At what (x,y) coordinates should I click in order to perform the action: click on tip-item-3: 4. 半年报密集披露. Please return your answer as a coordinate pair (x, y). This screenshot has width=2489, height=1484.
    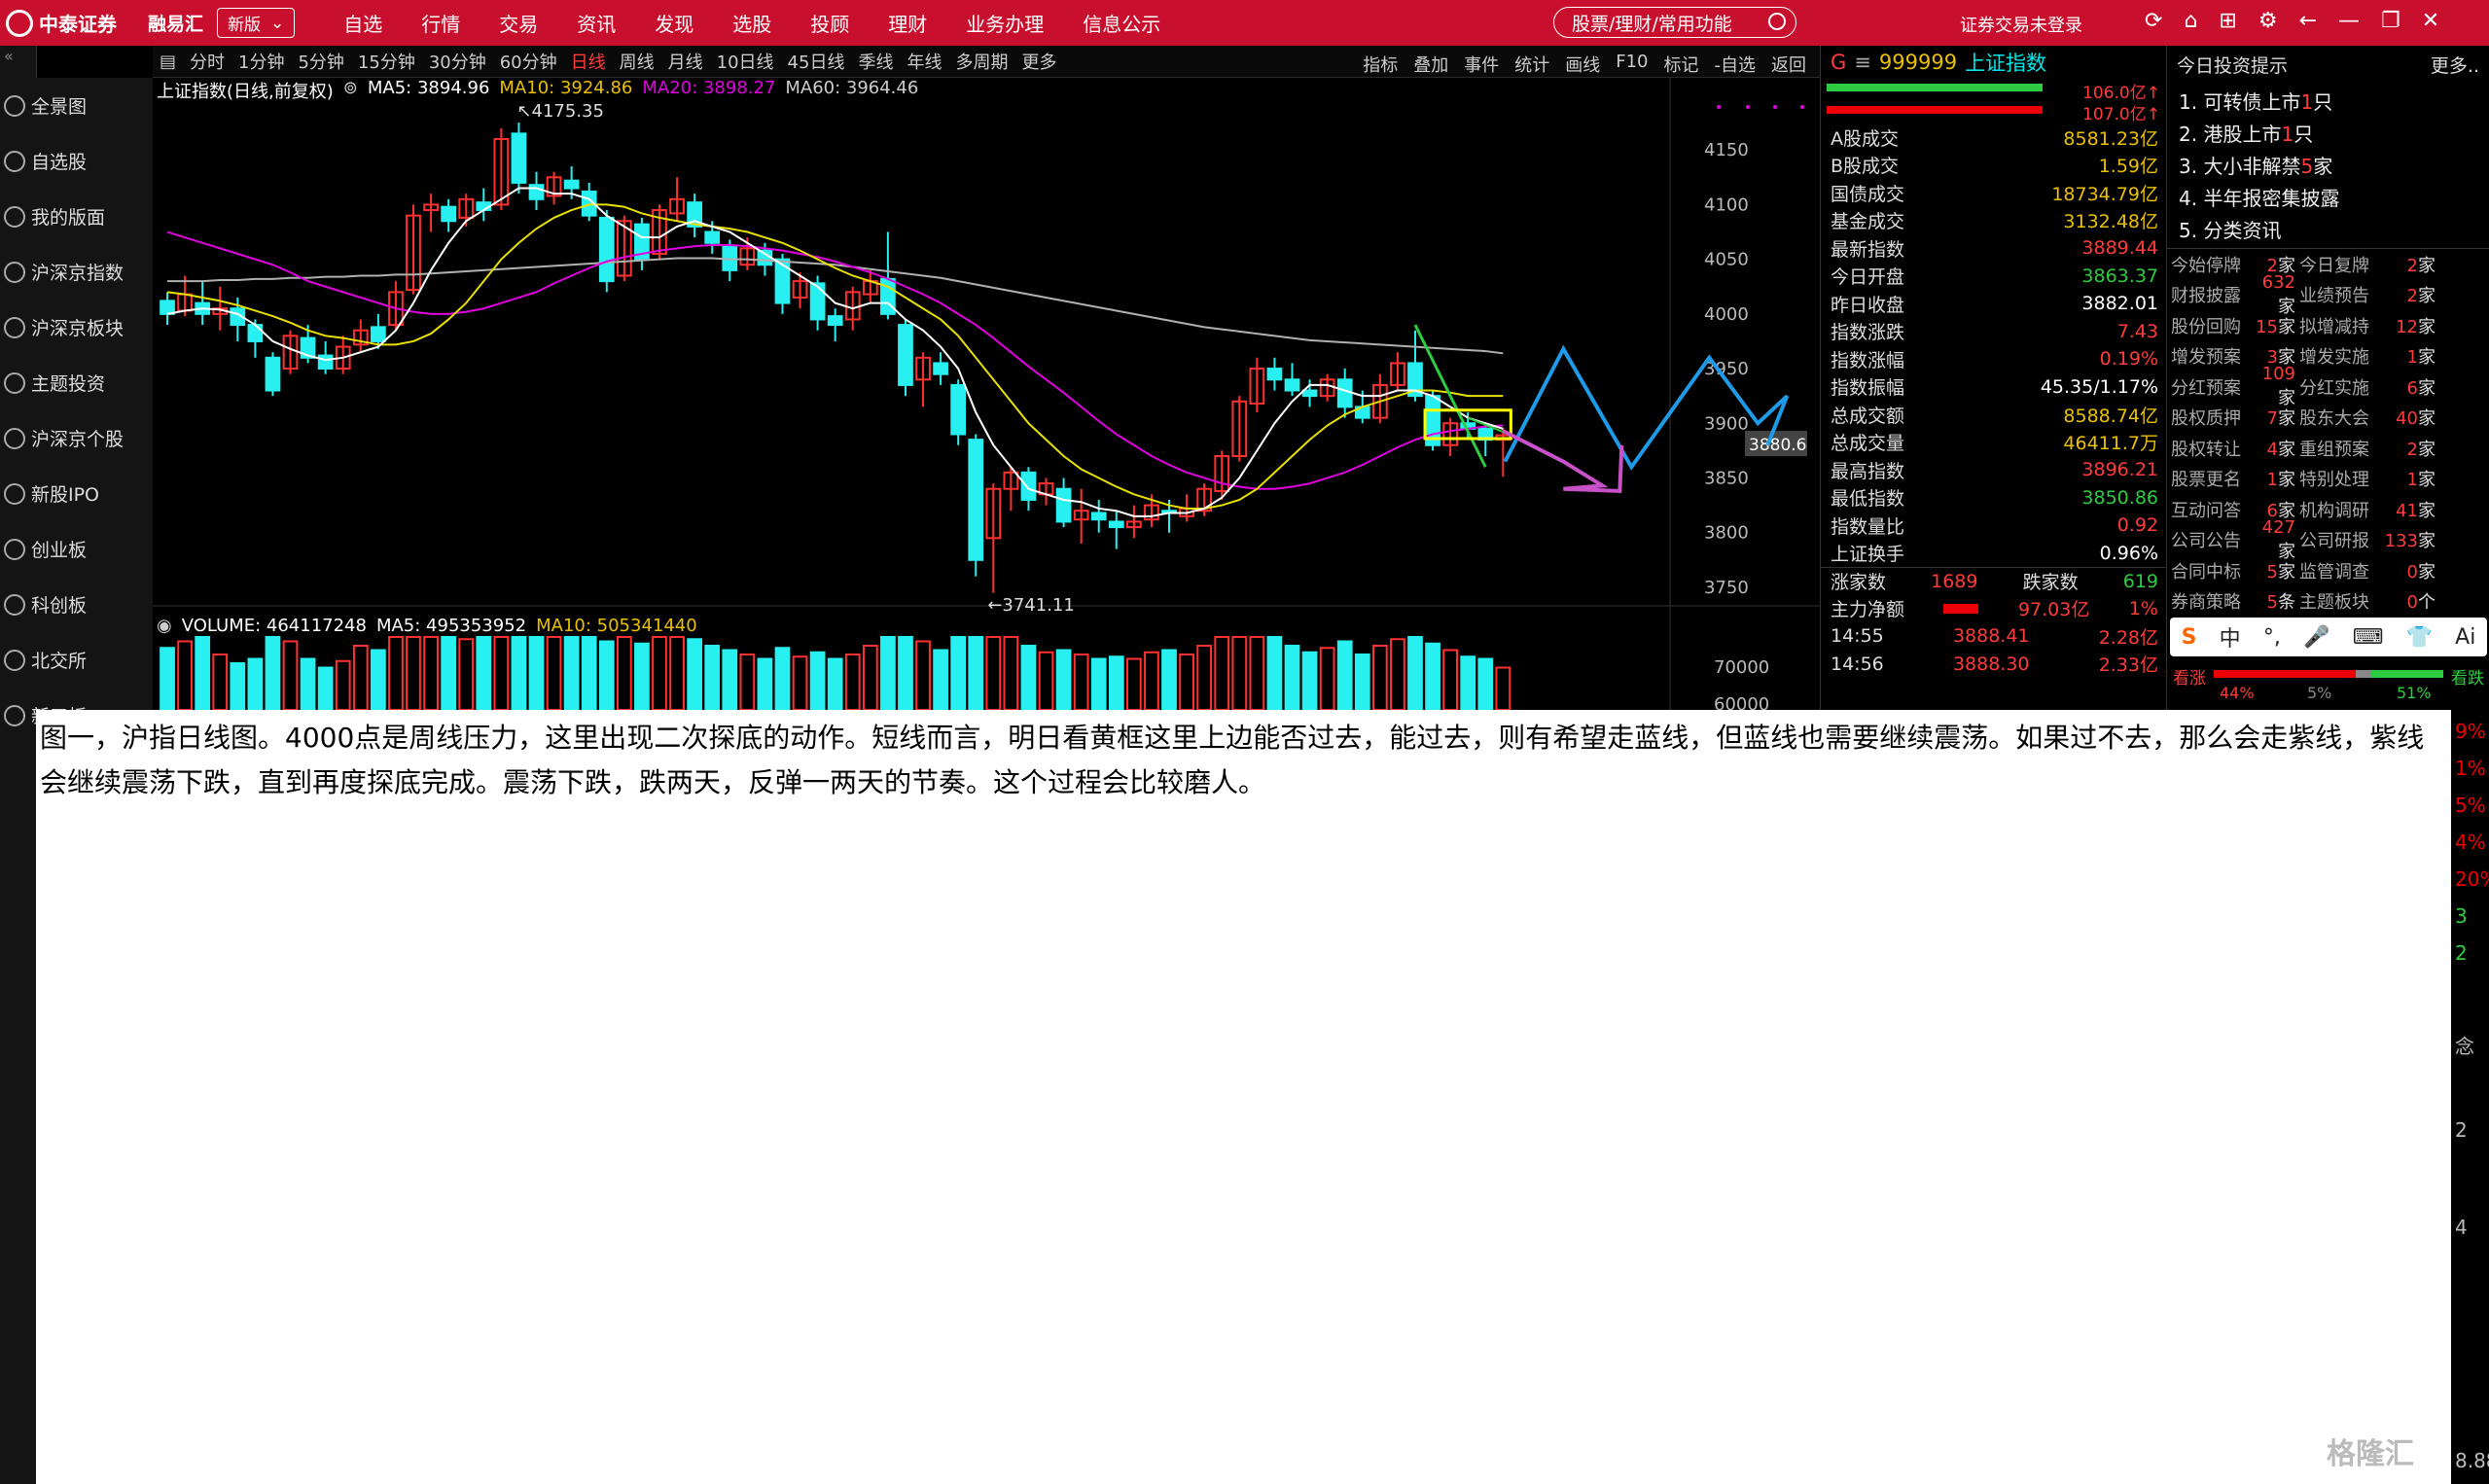
    Looking at the image, I should click on (2328, 196).